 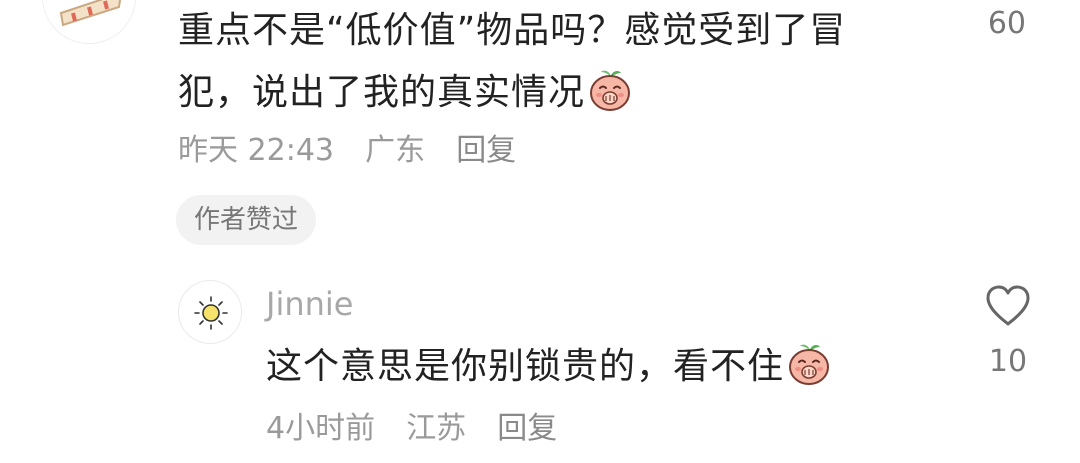 What do you see at coordinates (1006, 23) in the screenshot?
I see `like-count: 60` at bounding box center [1006, 23].